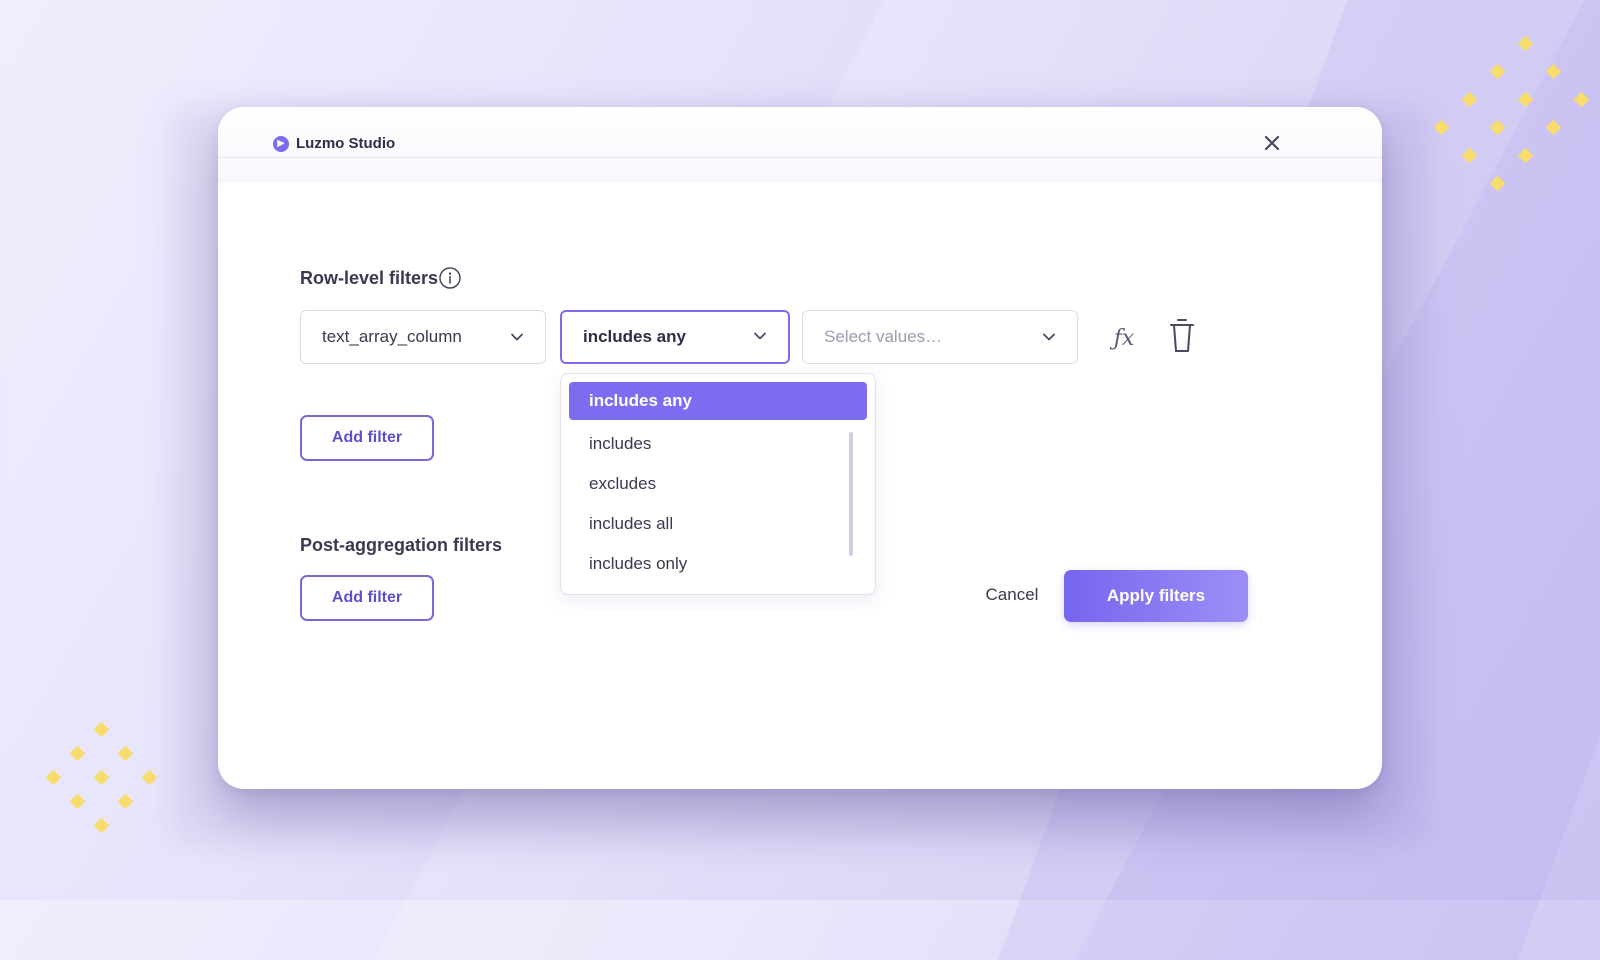 The height and width of the screenshot is (960, 1600). What do you see at coordinates (450, 278) in the screenshot?
I see `info-icon` at bounding box center [450, 278].